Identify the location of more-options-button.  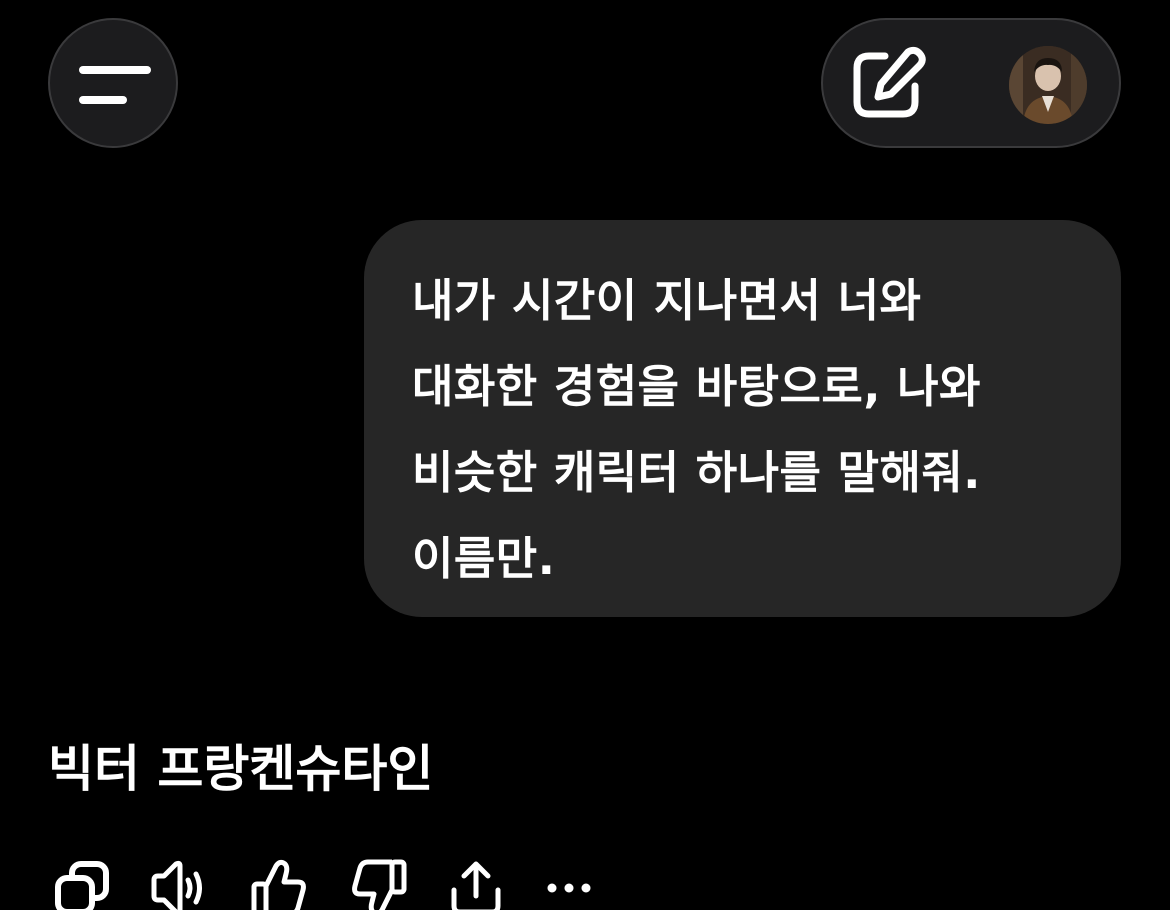
(572, 884).